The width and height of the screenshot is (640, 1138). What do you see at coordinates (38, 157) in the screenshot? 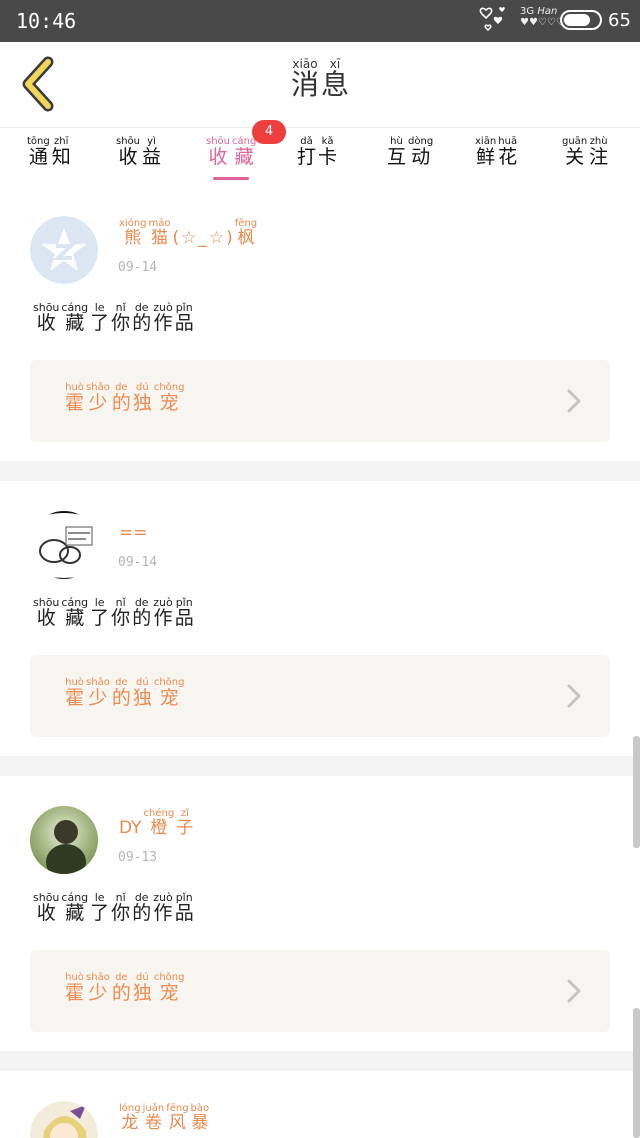
I see `tab-label-hanzi: 通` at bounding box center [38, 157].